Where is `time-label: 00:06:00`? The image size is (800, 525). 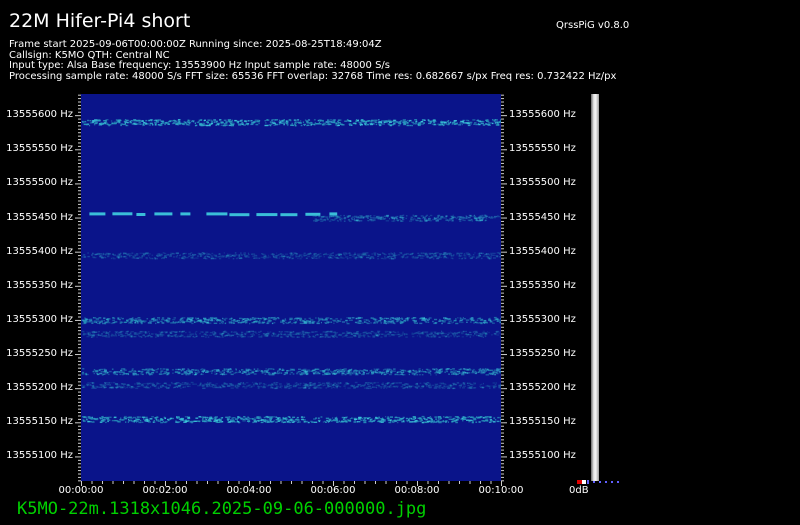
time-label: 00:06:00 is located at coordinates (333, 490).